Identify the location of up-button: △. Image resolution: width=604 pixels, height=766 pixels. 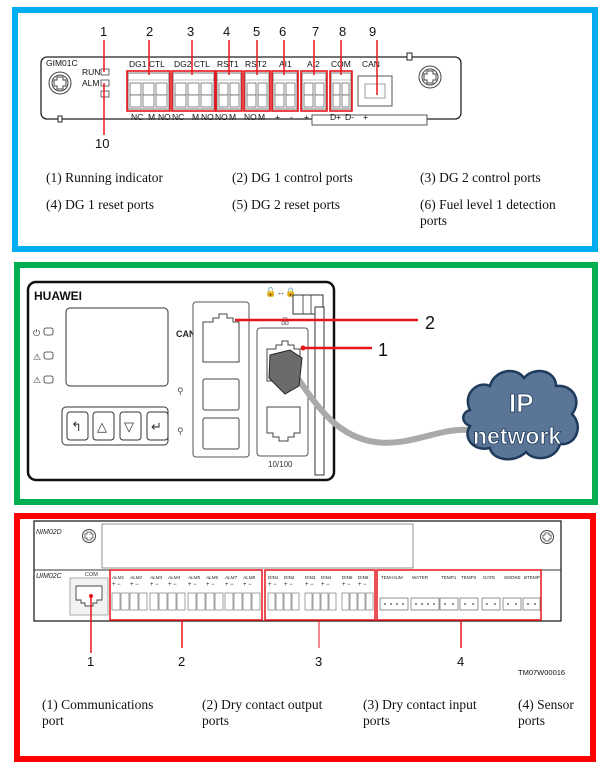
(103, 426).